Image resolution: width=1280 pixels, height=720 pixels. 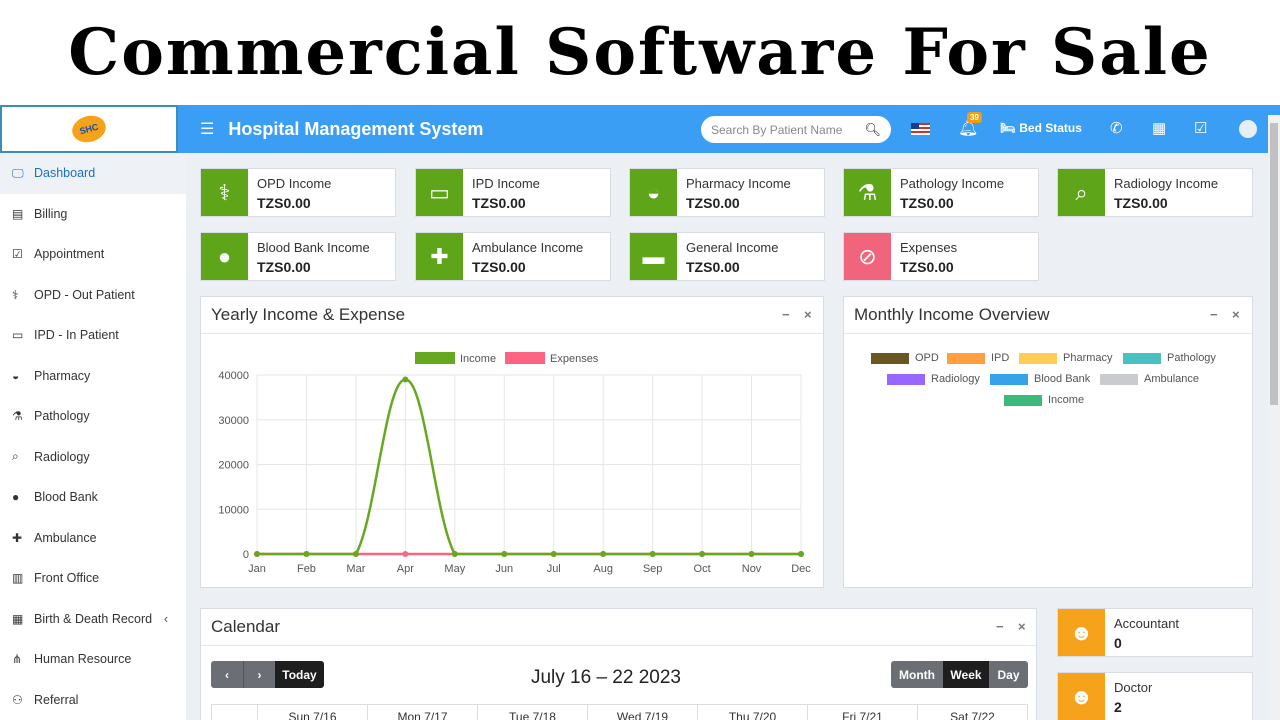 I want to click on legend-item: Income, so click(x=1044, y=400).